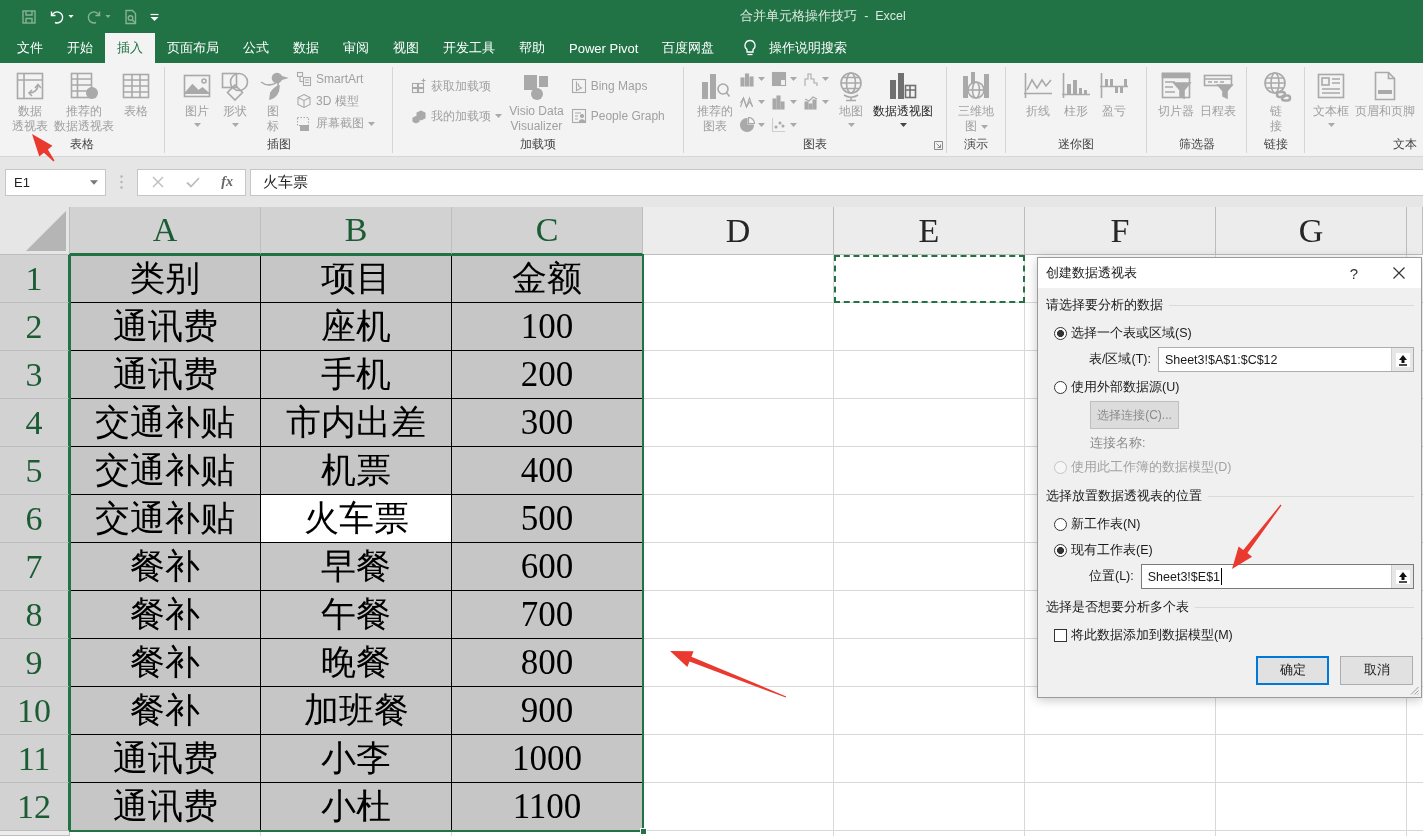 The height and width of the screenshot is (836, 1423). Describe the element at coordinates (193, 48) in the screenshot. I see `ribbon-tab: 页面布局` at that location.